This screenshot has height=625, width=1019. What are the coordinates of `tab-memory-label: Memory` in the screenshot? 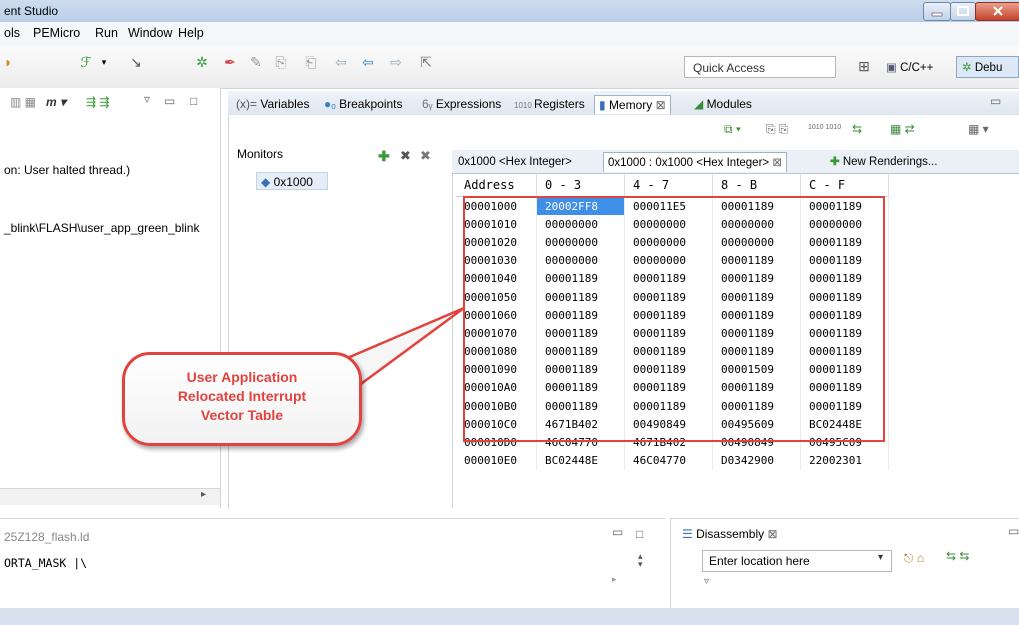 It's located at (630, 105).